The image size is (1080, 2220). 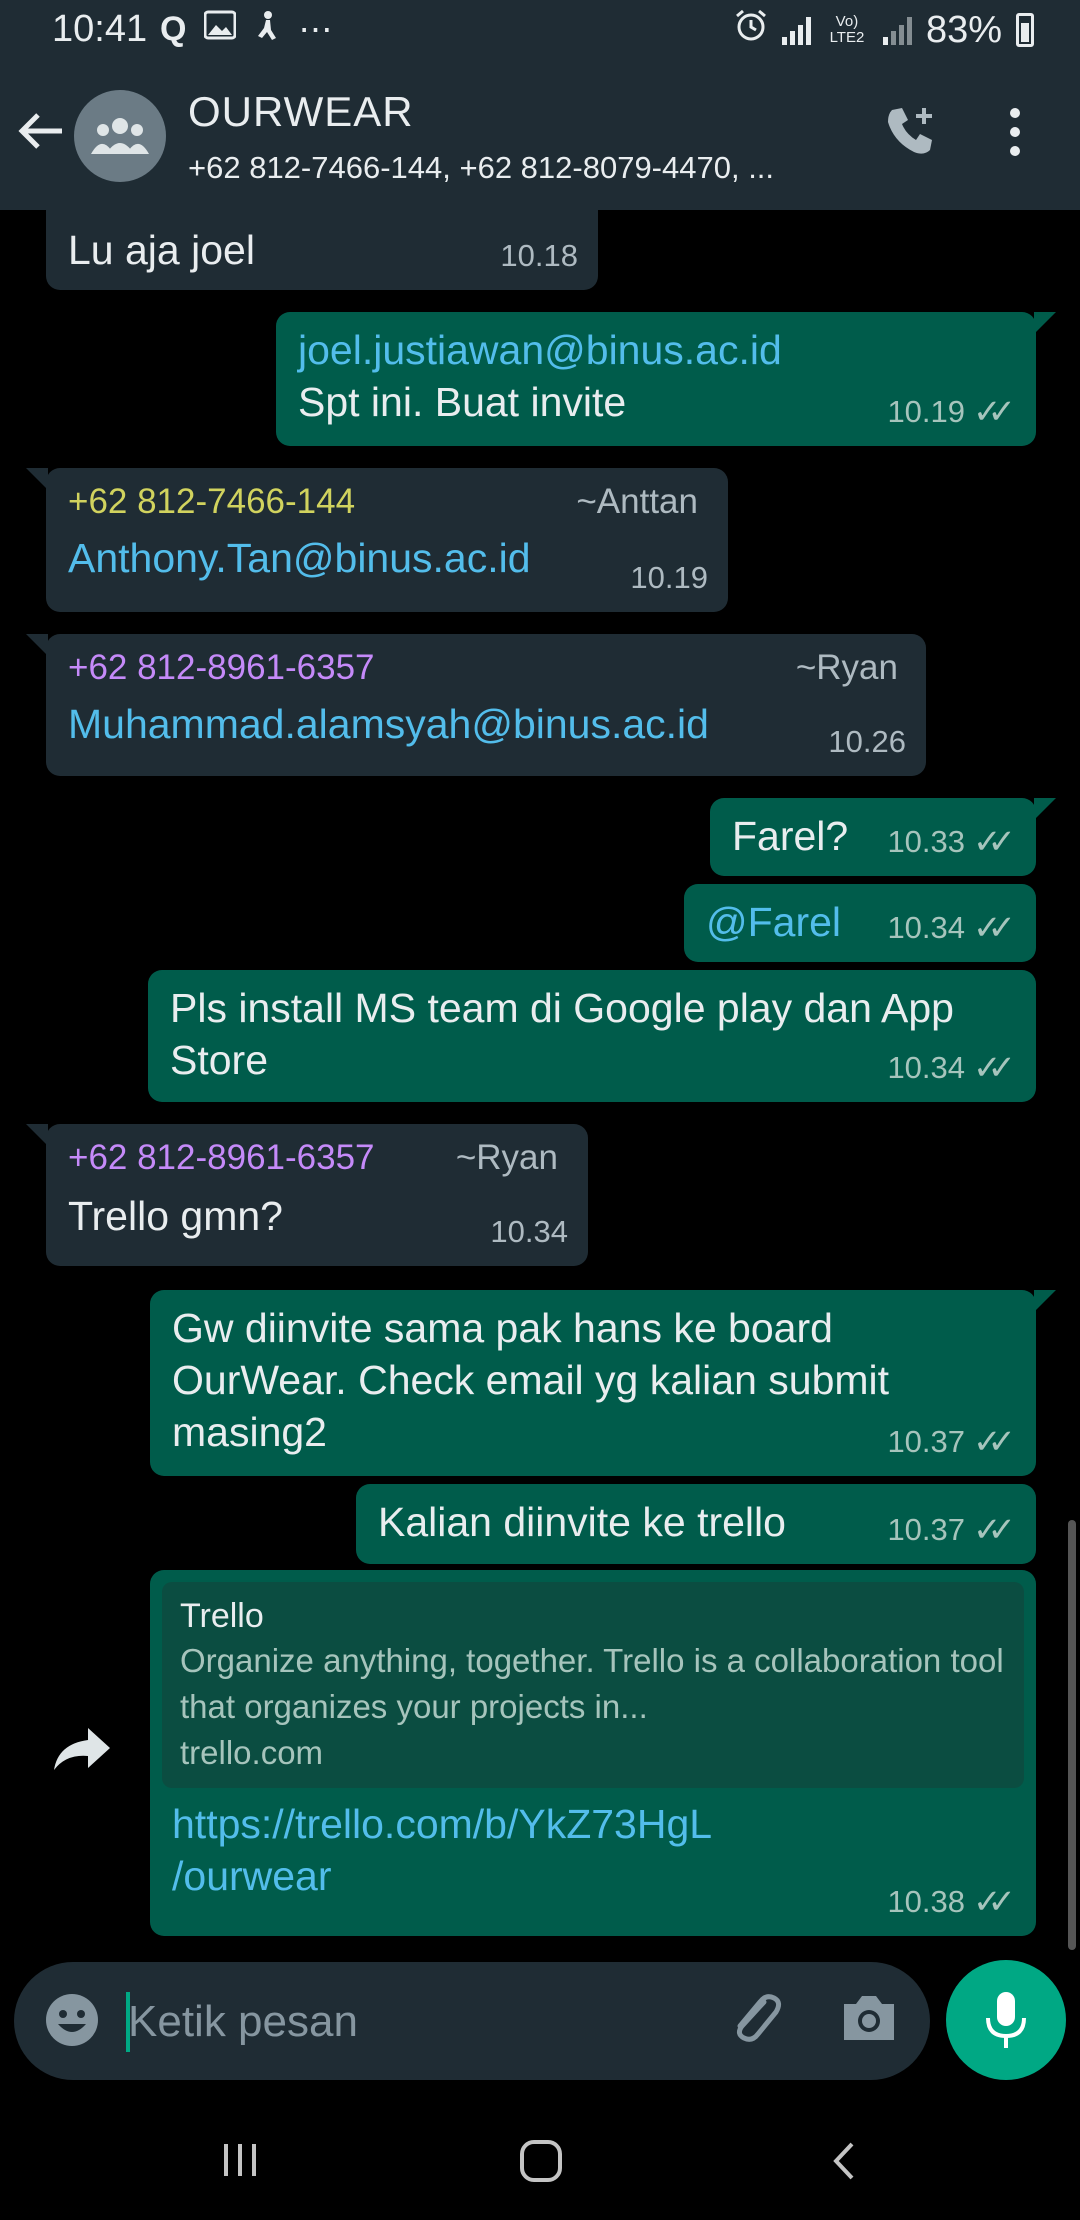 I want to click on phone-add-icon, so click(x=910, y=131).